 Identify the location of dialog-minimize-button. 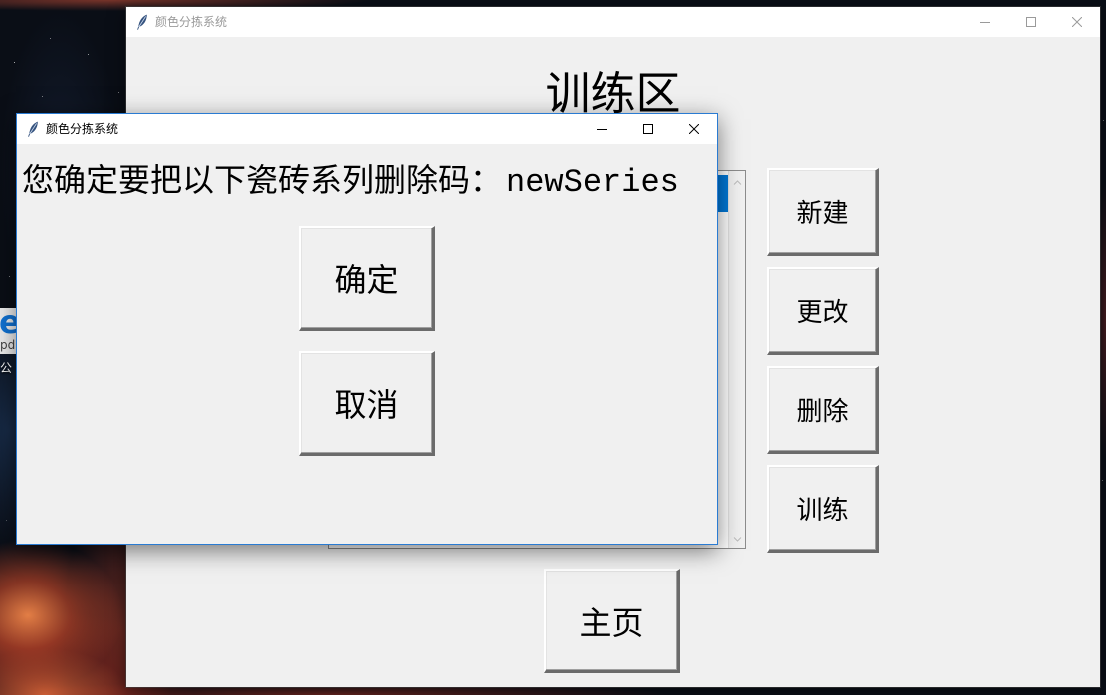
(602, 129).